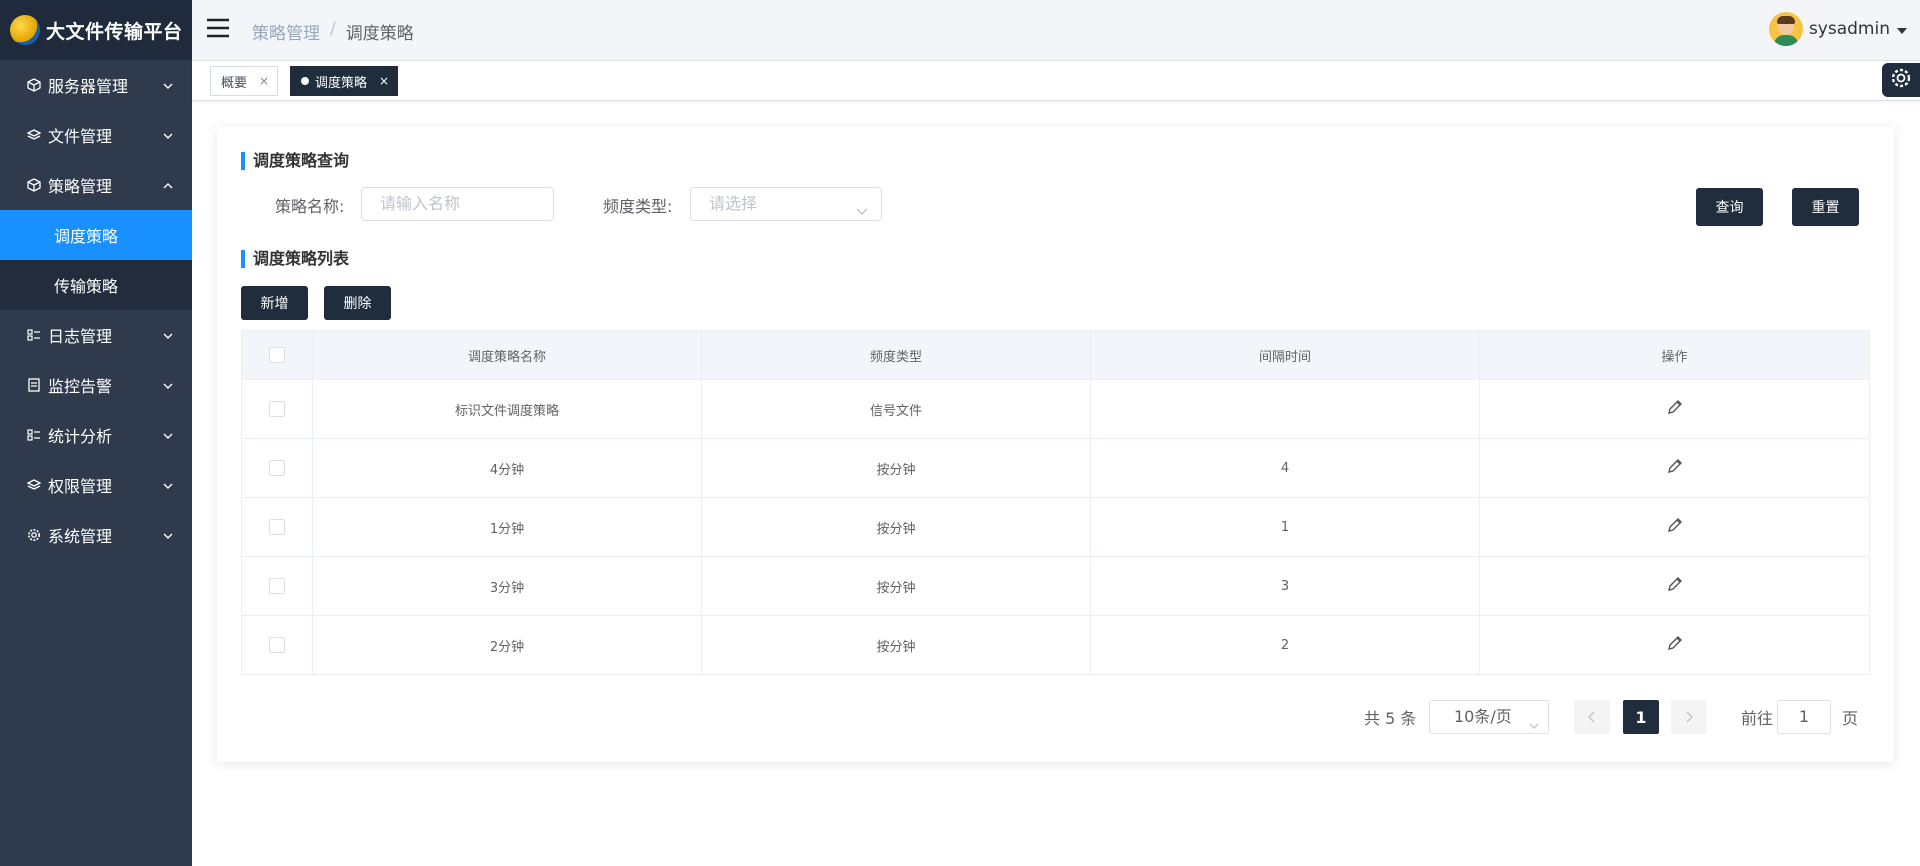 This screenshot has width=1920, height=866. I want to click on column-header: 调度策略名称, so click(507, 355).